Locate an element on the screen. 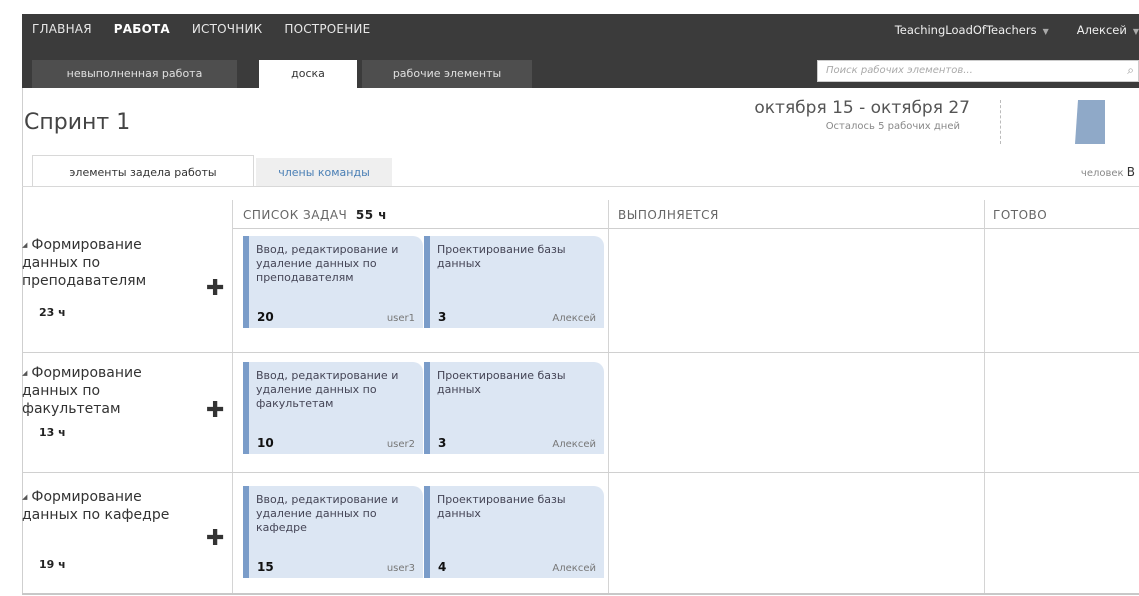 Image resolution: width=1139 pixels, height=596 pixels. person-filter-value: В is located at coordinates (1130, 172).